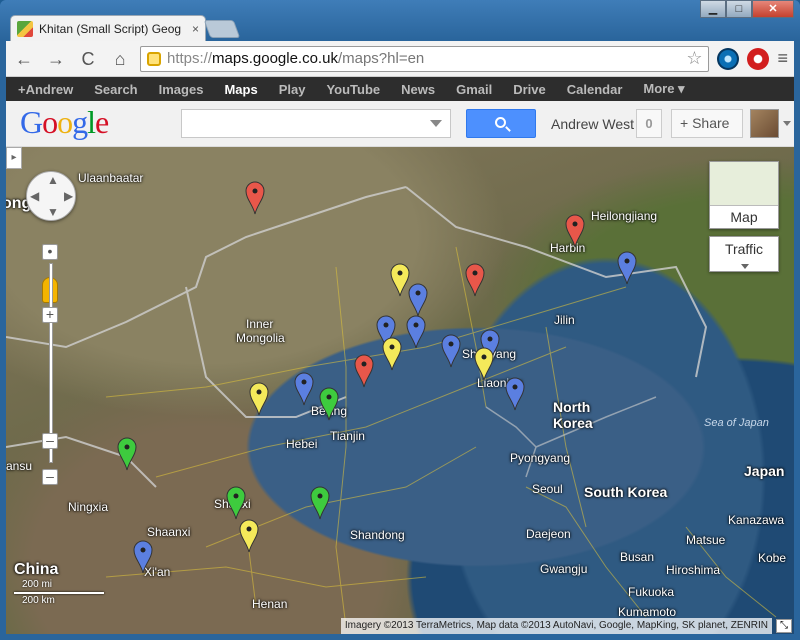  I want to click on map-type-button: Map, so click(744, 195).